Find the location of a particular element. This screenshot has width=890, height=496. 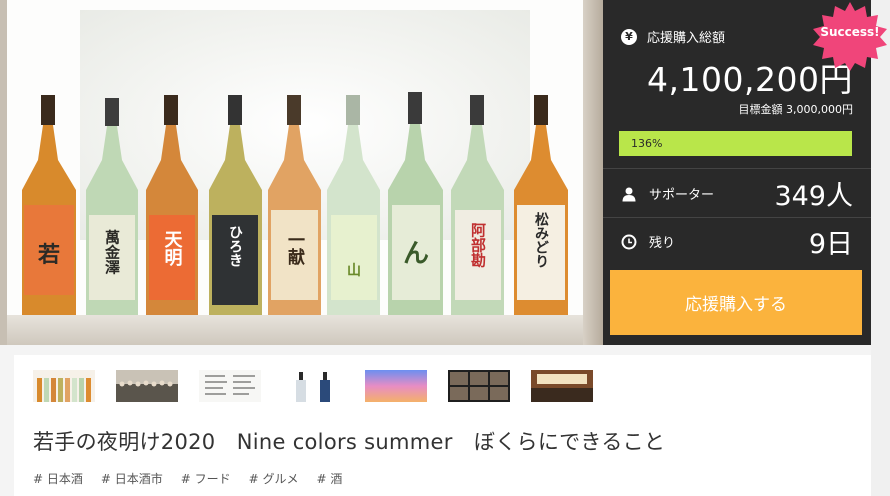

clock-icon is located at coordinates (629, 241).